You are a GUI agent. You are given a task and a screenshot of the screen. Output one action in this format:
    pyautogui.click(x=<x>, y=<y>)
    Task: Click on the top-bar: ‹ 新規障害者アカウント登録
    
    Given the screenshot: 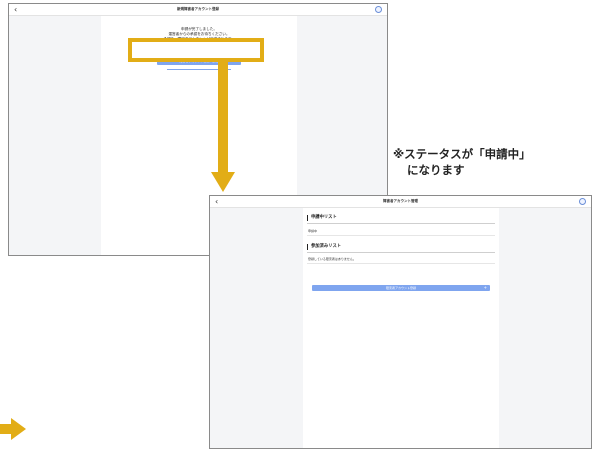 What is the action you would take?
    pyautogui.click(x=198, y=10)
    